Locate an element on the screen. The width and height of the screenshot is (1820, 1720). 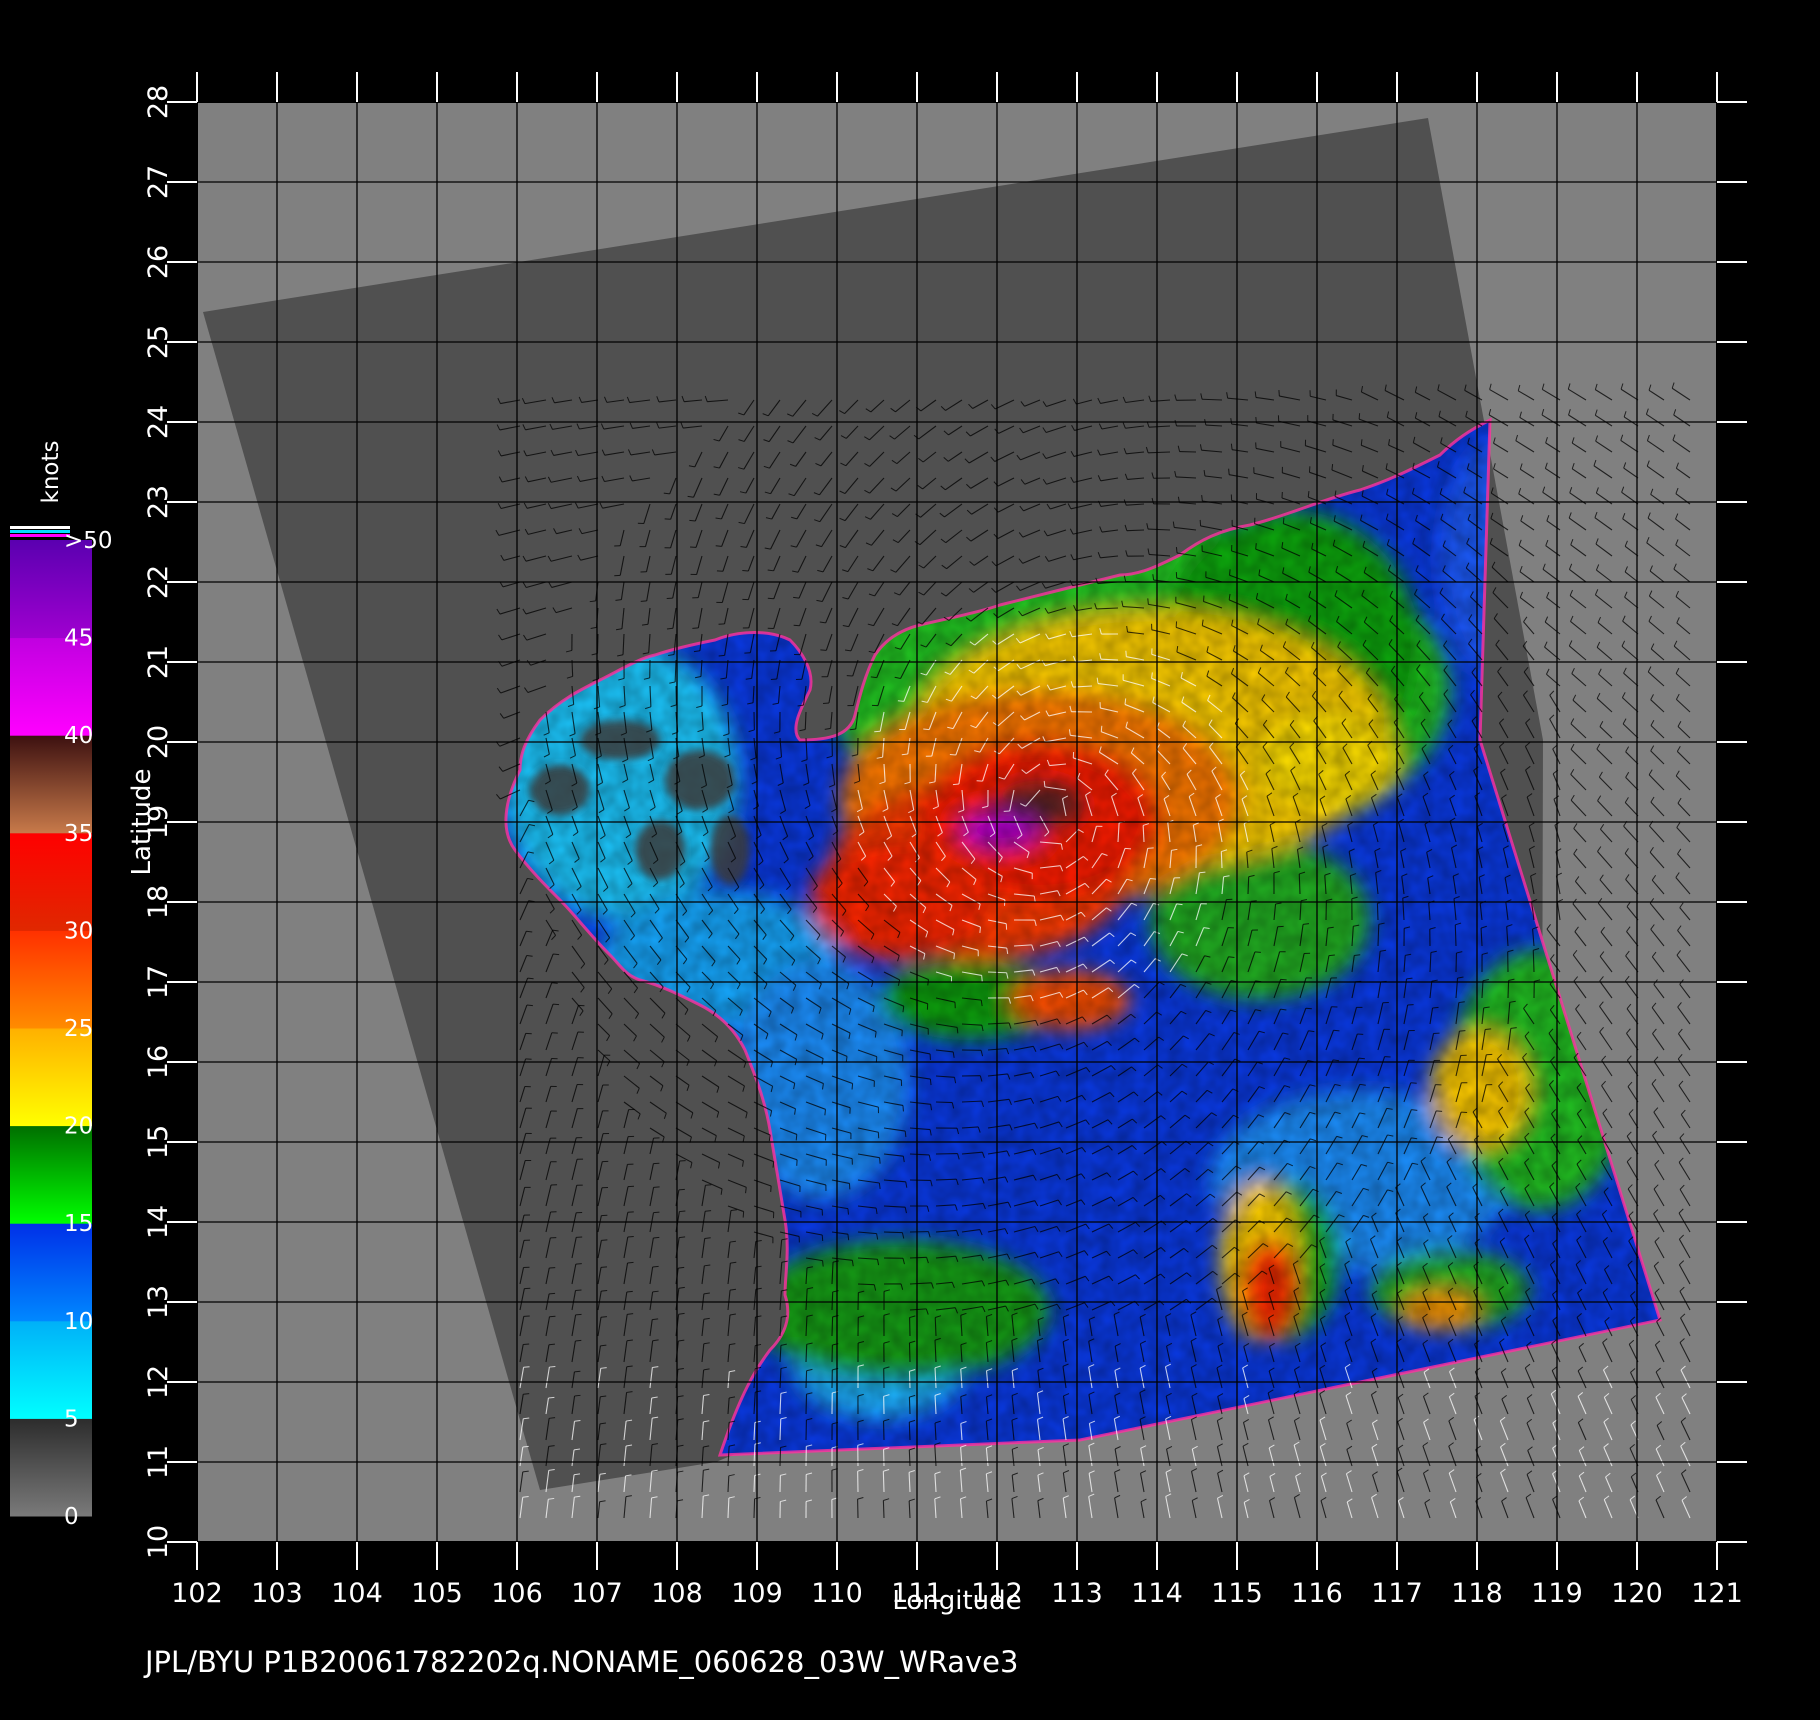
colorbar-label: 15 is located at coordinates (78, 1224).